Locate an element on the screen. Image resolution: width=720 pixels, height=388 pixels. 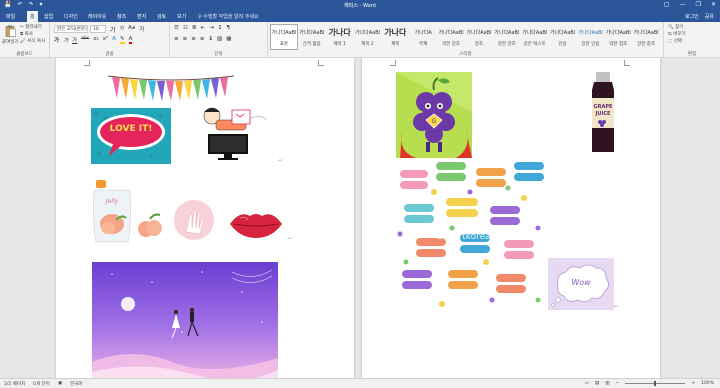
bunting-image is located at coordinates (171, 88).